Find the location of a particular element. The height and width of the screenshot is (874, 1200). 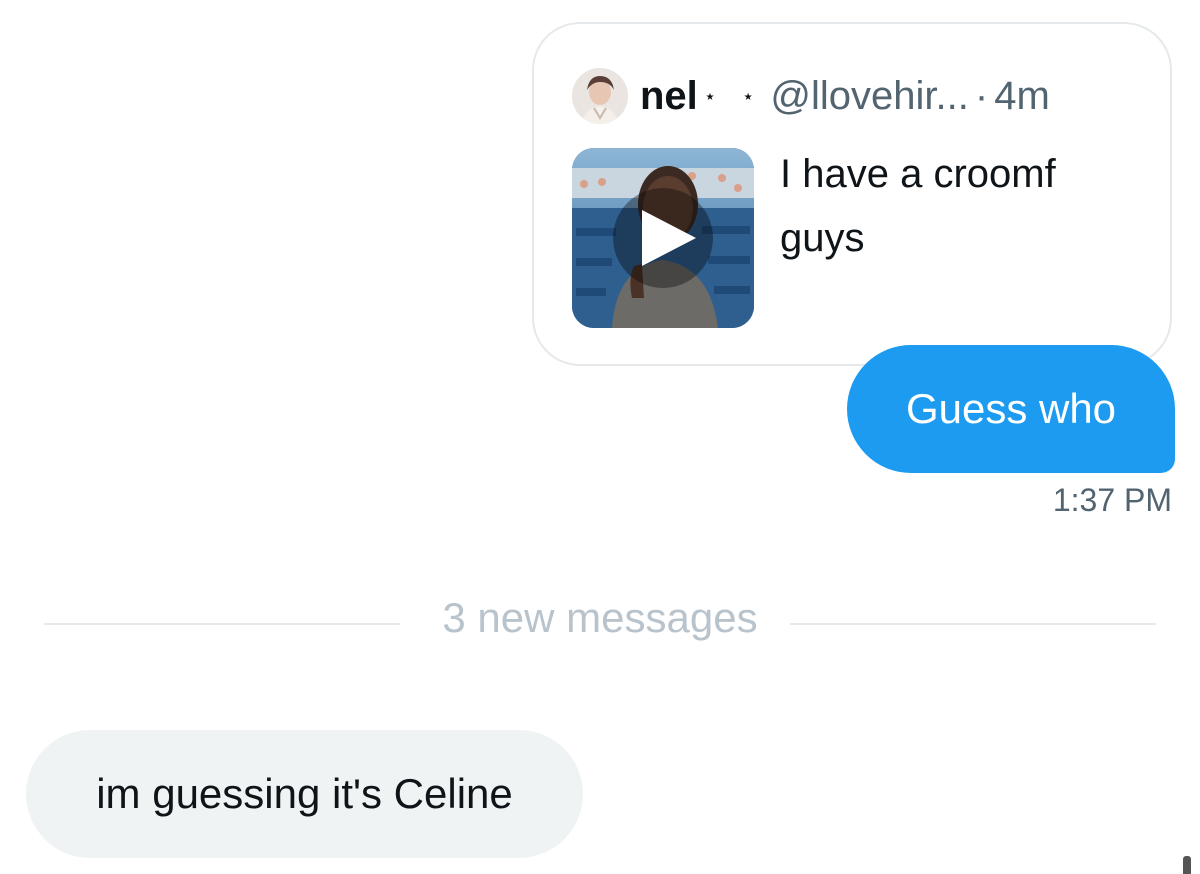

quoted-post-text: I have a croomf guys is located at coordinates (918, 206).